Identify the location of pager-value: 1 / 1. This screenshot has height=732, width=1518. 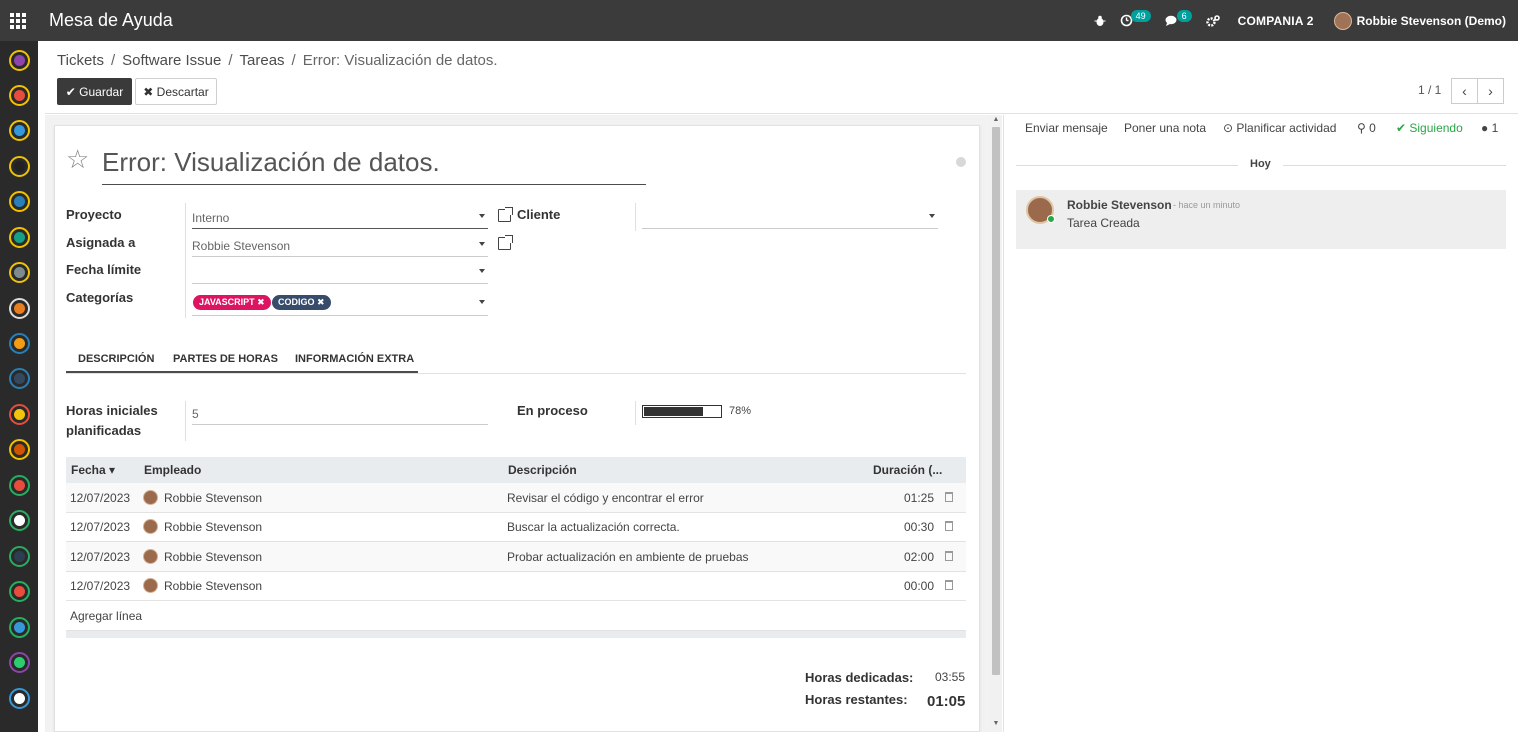
(1429, 90).